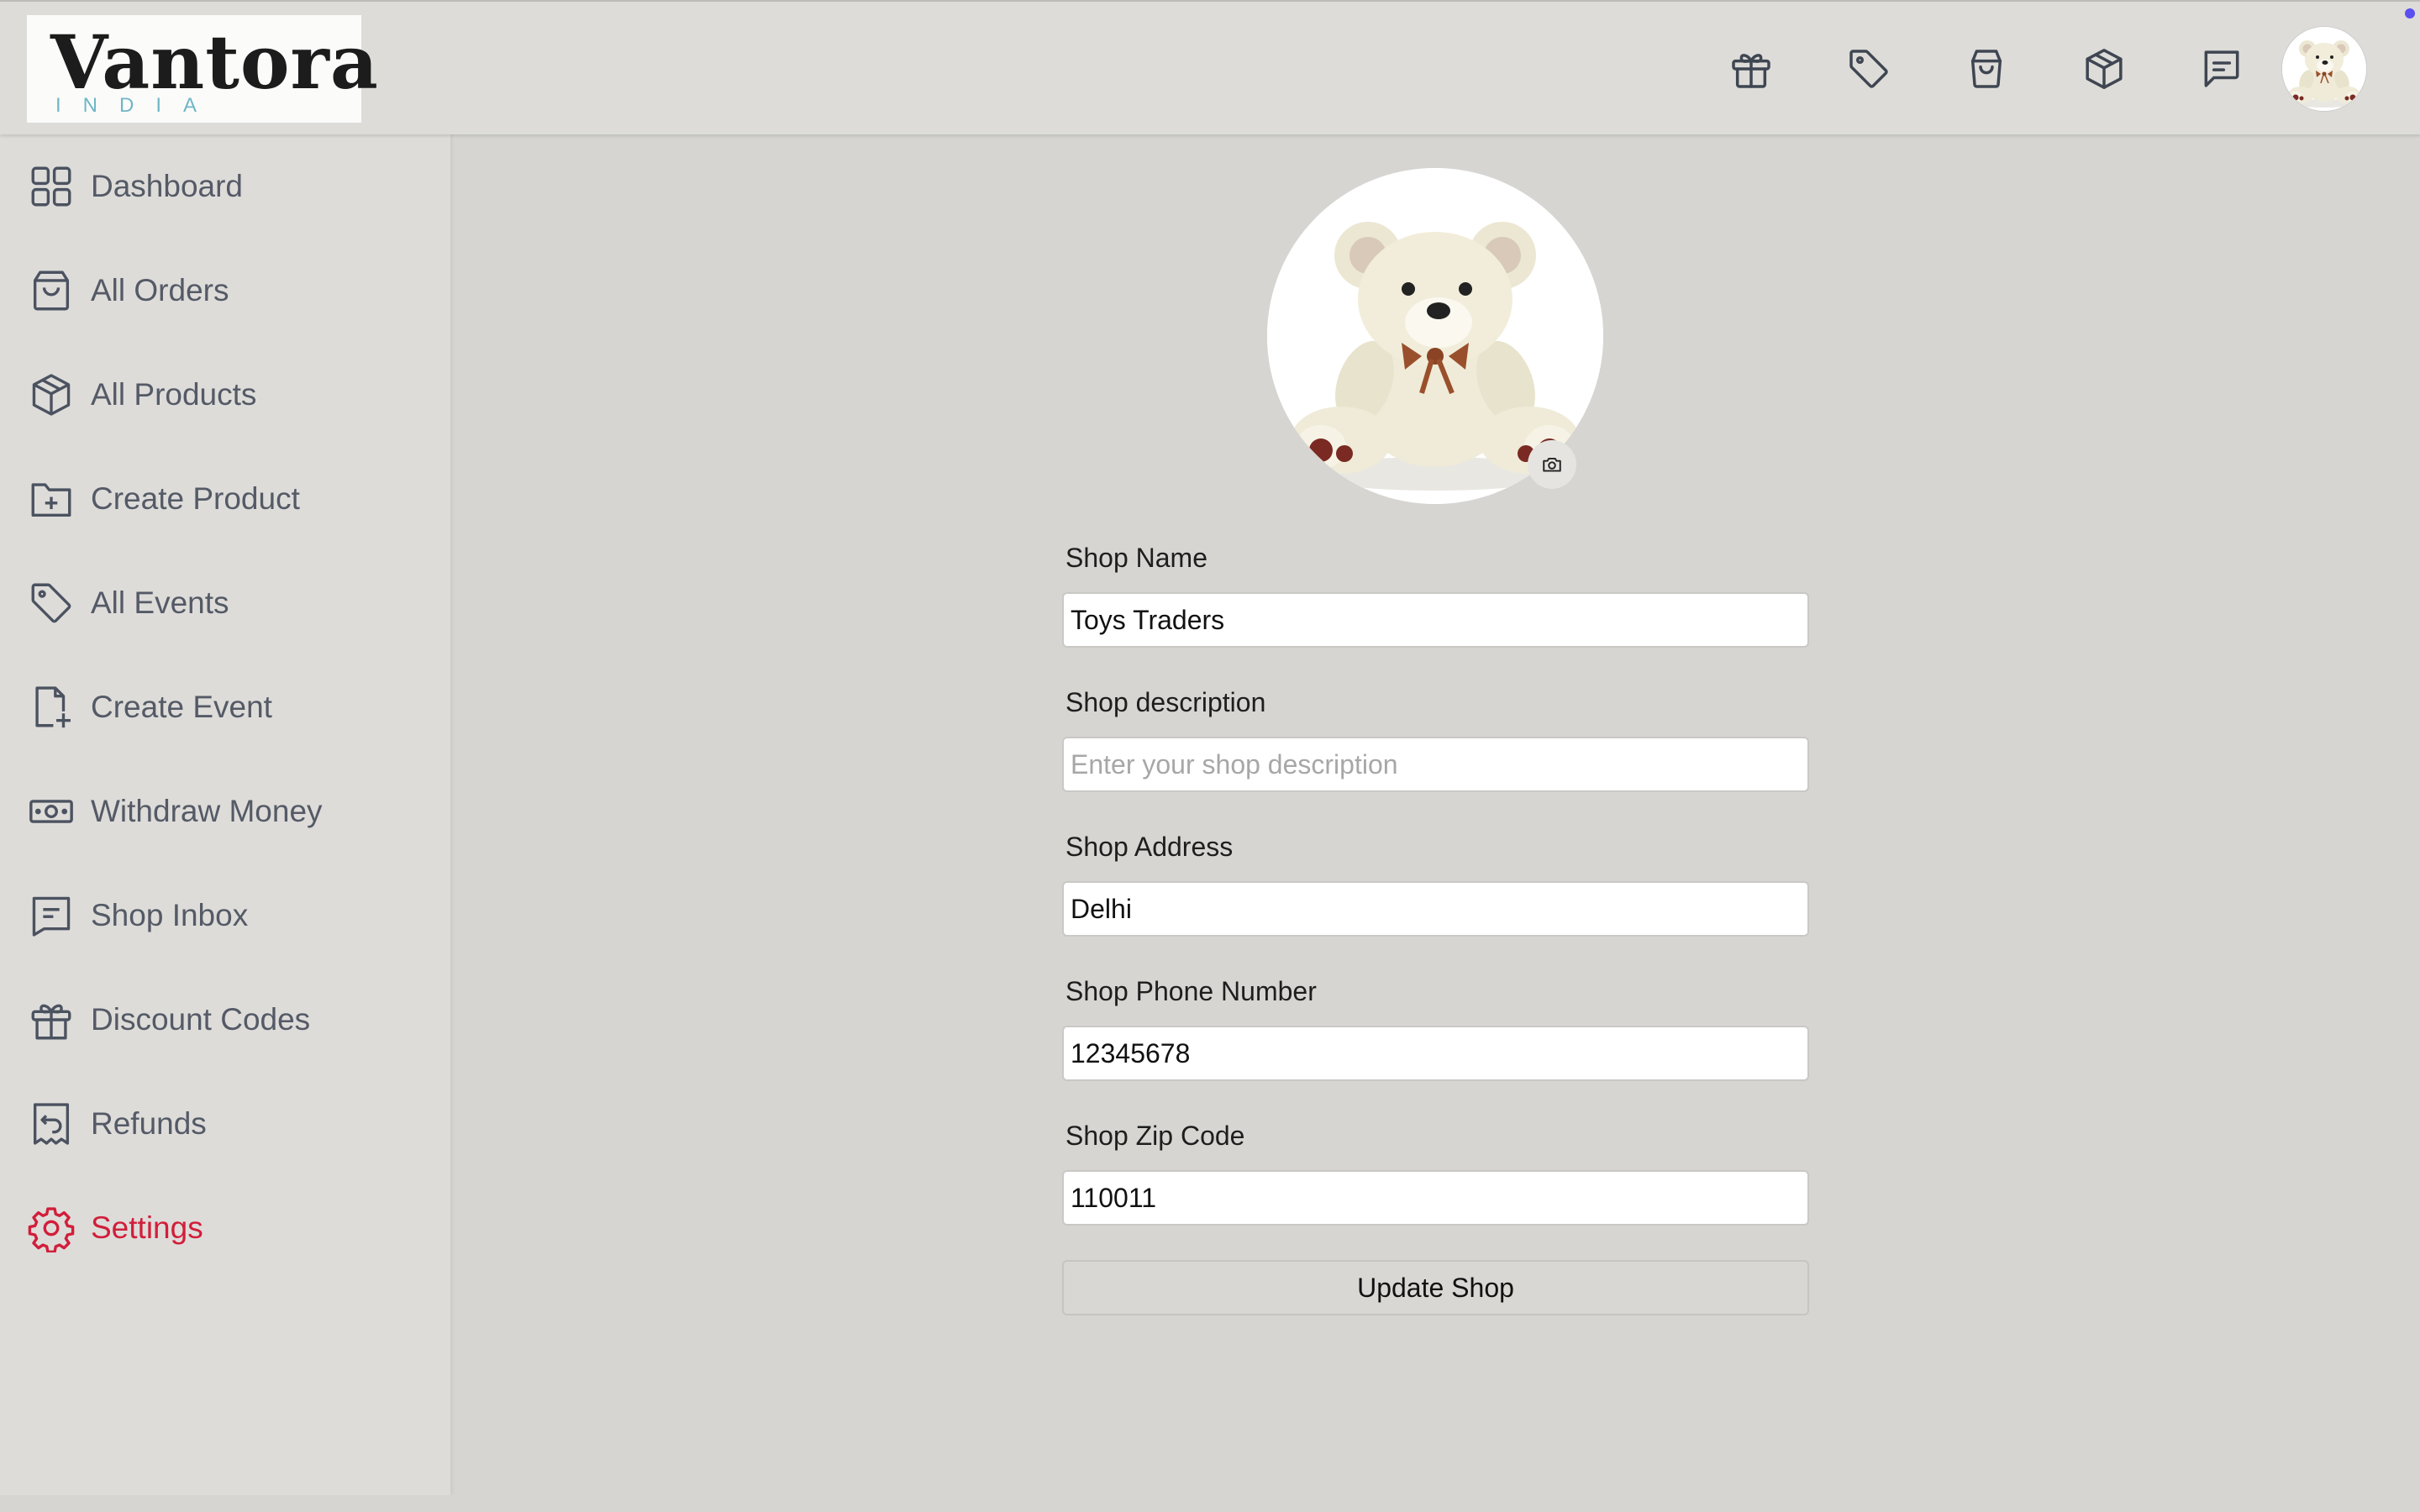 The height and width of the screenshot is (1512, 2420). What do you see at coordinates (1155, 1136) in the screenshot?
I see `shop-zip-label: Shop Zip Code` at bounding box center [1155, 1136].